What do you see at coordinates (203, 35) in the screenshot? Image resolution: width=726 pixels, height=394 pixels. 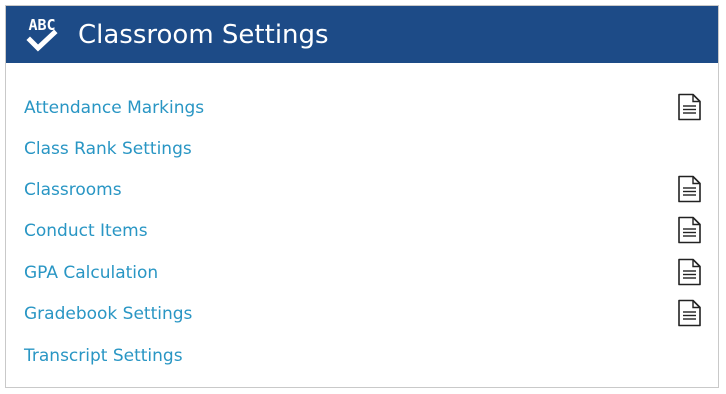 I see `page-title: Classroom Settings` at bounding box center [203, 35].